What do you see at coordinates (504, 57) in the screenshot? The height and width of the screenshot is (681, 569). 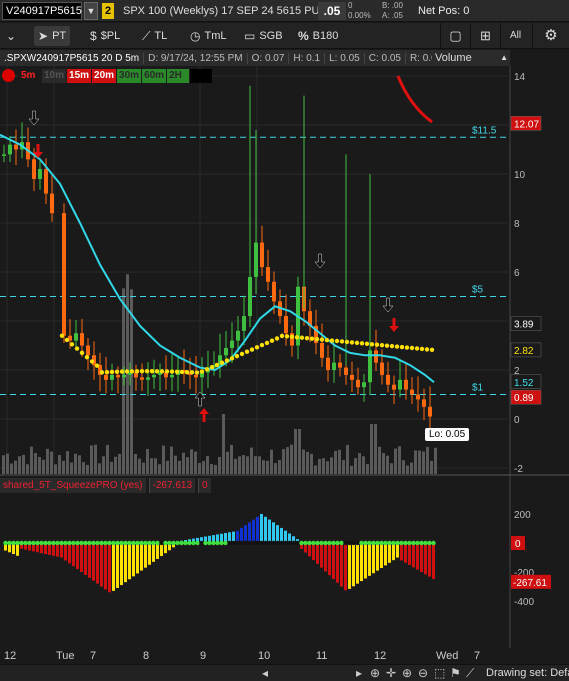 I see `chevron-up-icon: ▲` at bounding box center [504, 57].